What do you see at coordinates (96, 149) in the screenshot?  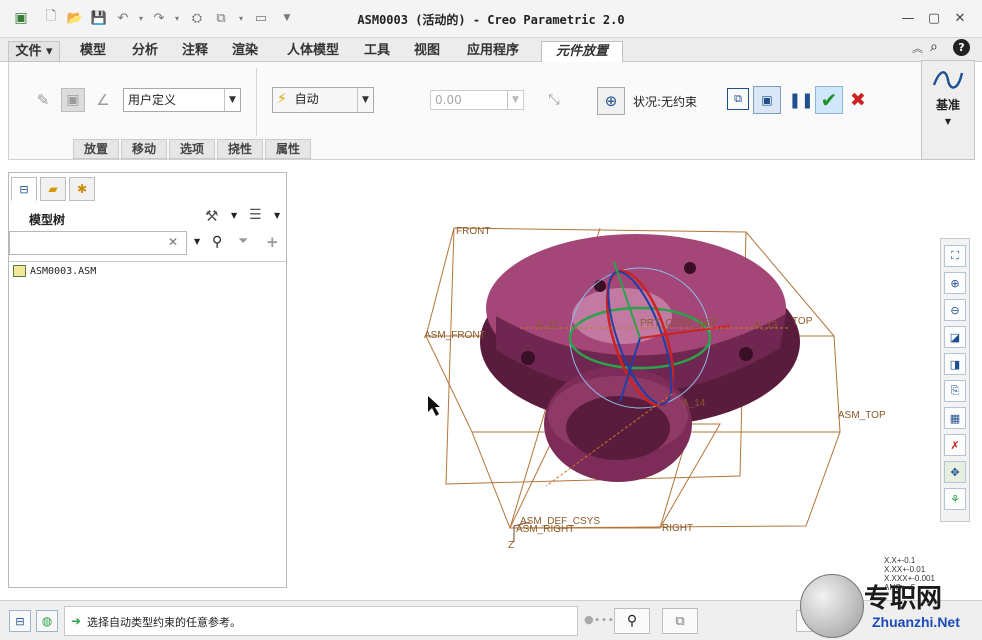 I see `subtab-placement: 放置` at bounding box center [96, 149].